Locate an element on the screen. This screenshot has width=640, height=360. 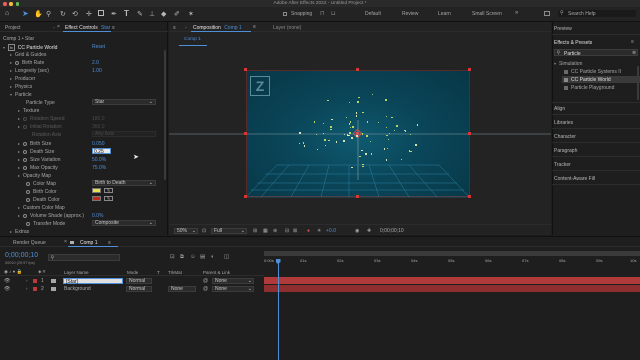
birth-size-value: 0.050 is located at coordinates (98, 144).